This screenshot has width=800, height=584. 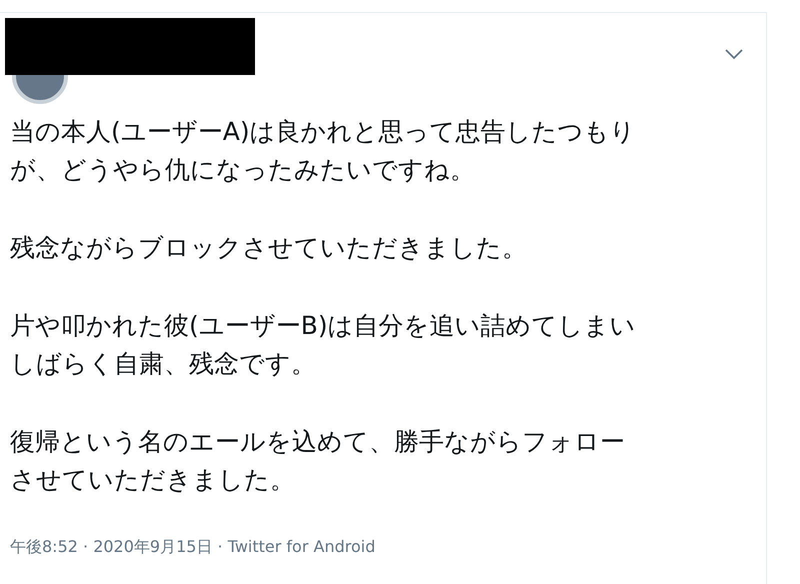 I want to click on tweet-paragraph: 片や叩かれた彼(ユーザーB)は自分を追い詰めてしまい しばらく自粛、残念です。, so click(x=323, y=345).